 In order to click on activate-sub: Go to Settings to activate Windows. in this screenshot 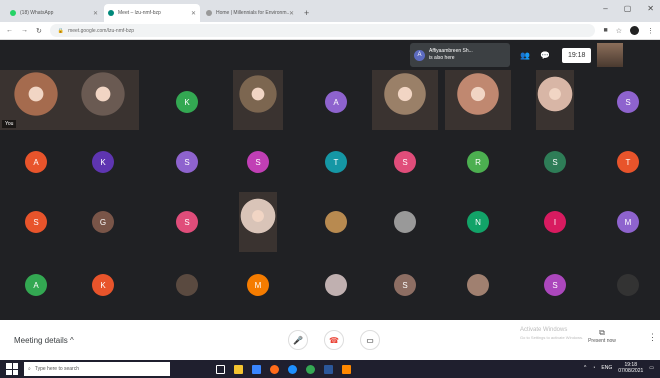, I will do `click(552, 337)`.